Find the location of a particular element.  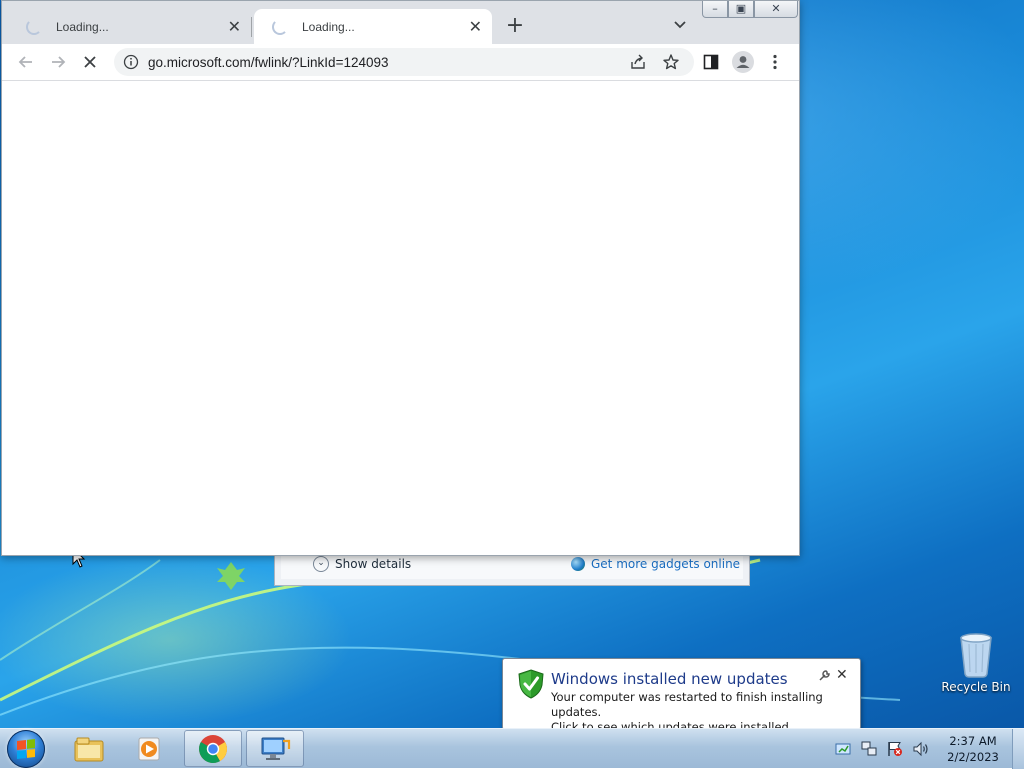

info-icon is located at coordinates (131, 62).